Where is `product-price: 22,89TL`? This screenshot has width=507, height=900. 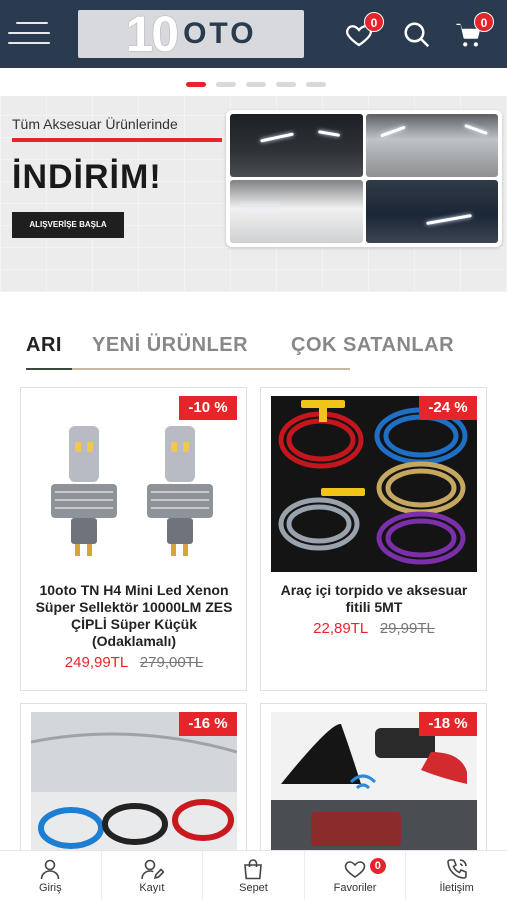
product-price: 22,89TL is located at coordinates (340, 628).